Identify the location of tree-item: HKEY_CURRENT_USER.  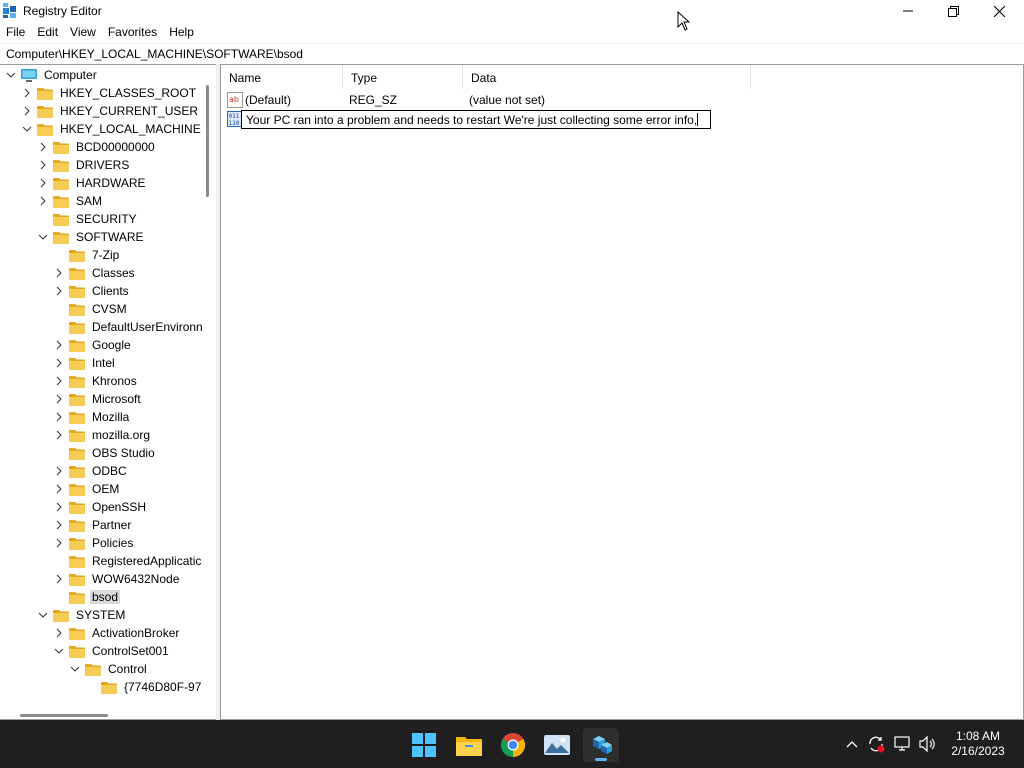
(111, 111).